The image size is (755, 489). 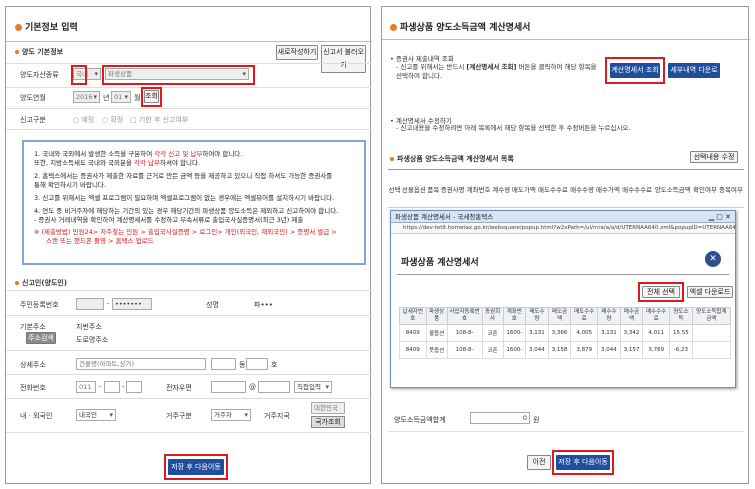 I want to click on page-title: 기본정보 입력, so click(x=46, y=26).